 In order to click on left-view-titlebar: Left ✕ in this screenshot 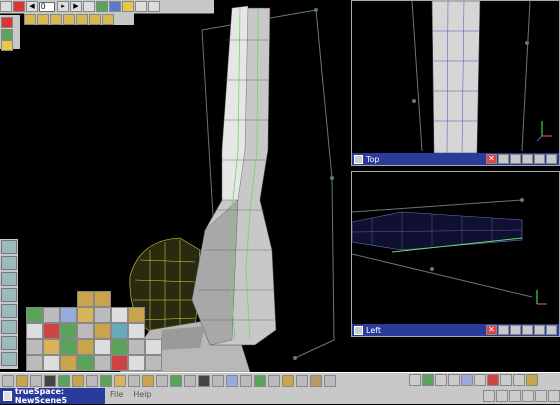, I will do `click(455, 330)`.